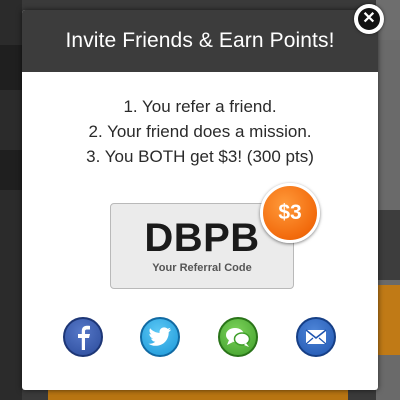 This screenshot has height=400, width=400. I want to click on share-buttons, so click(200, 338).